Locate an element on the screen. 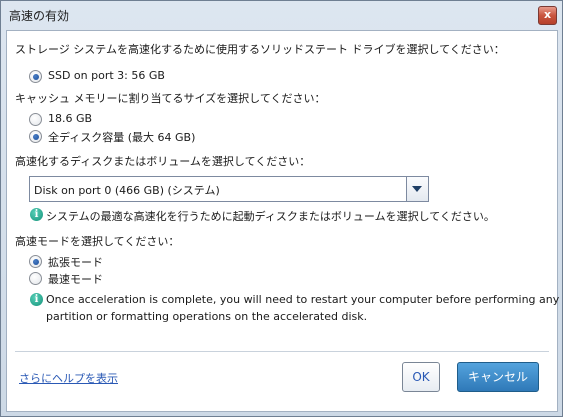 The image size is (563, 417). drive-option-ssd-radio is located at coordinates (35, 76).